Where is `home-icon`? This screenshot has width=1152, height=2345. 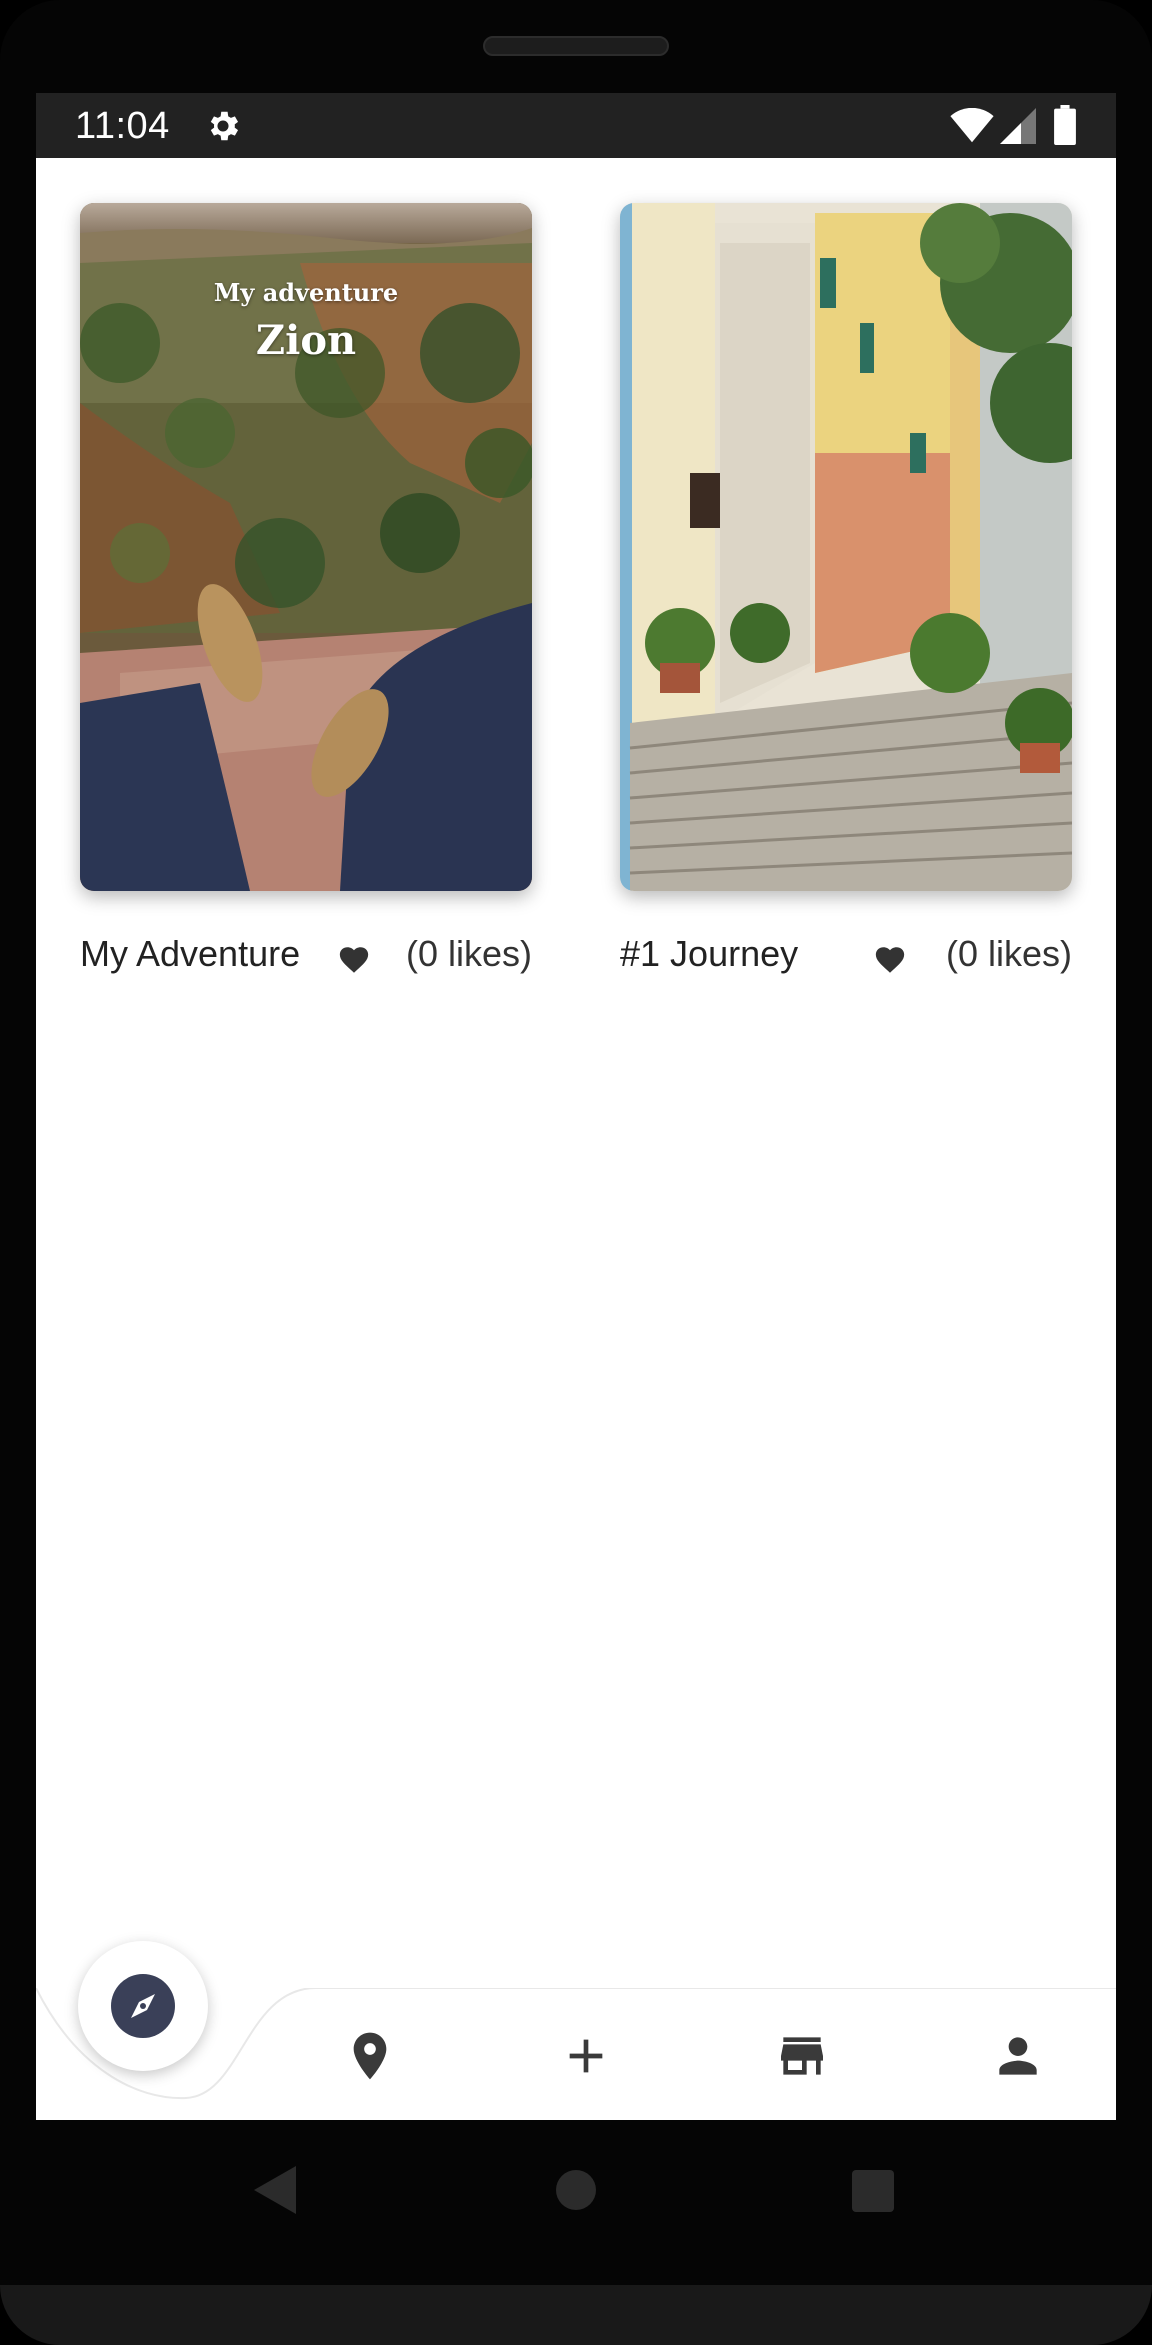
home-icon is located at coordinates (576, 2190).